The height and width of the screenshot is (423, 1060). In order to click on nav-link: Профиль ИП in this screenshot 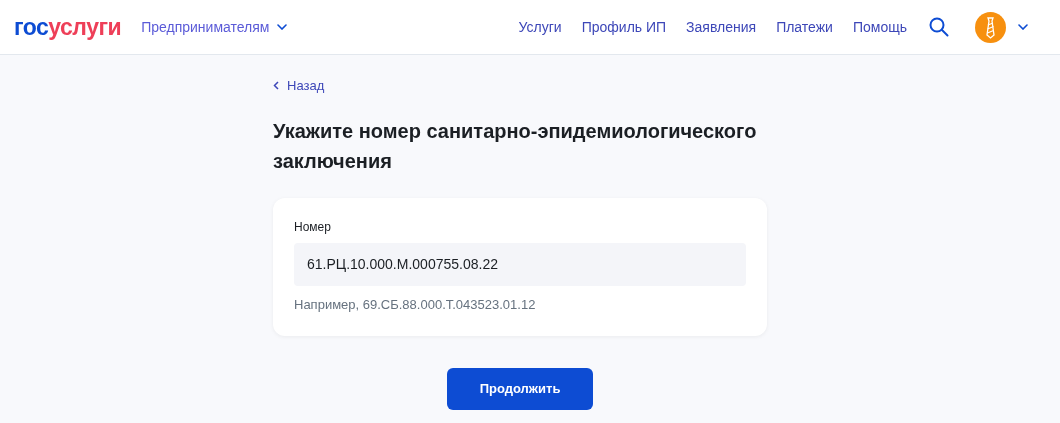, I will do `click(624, 27)`.